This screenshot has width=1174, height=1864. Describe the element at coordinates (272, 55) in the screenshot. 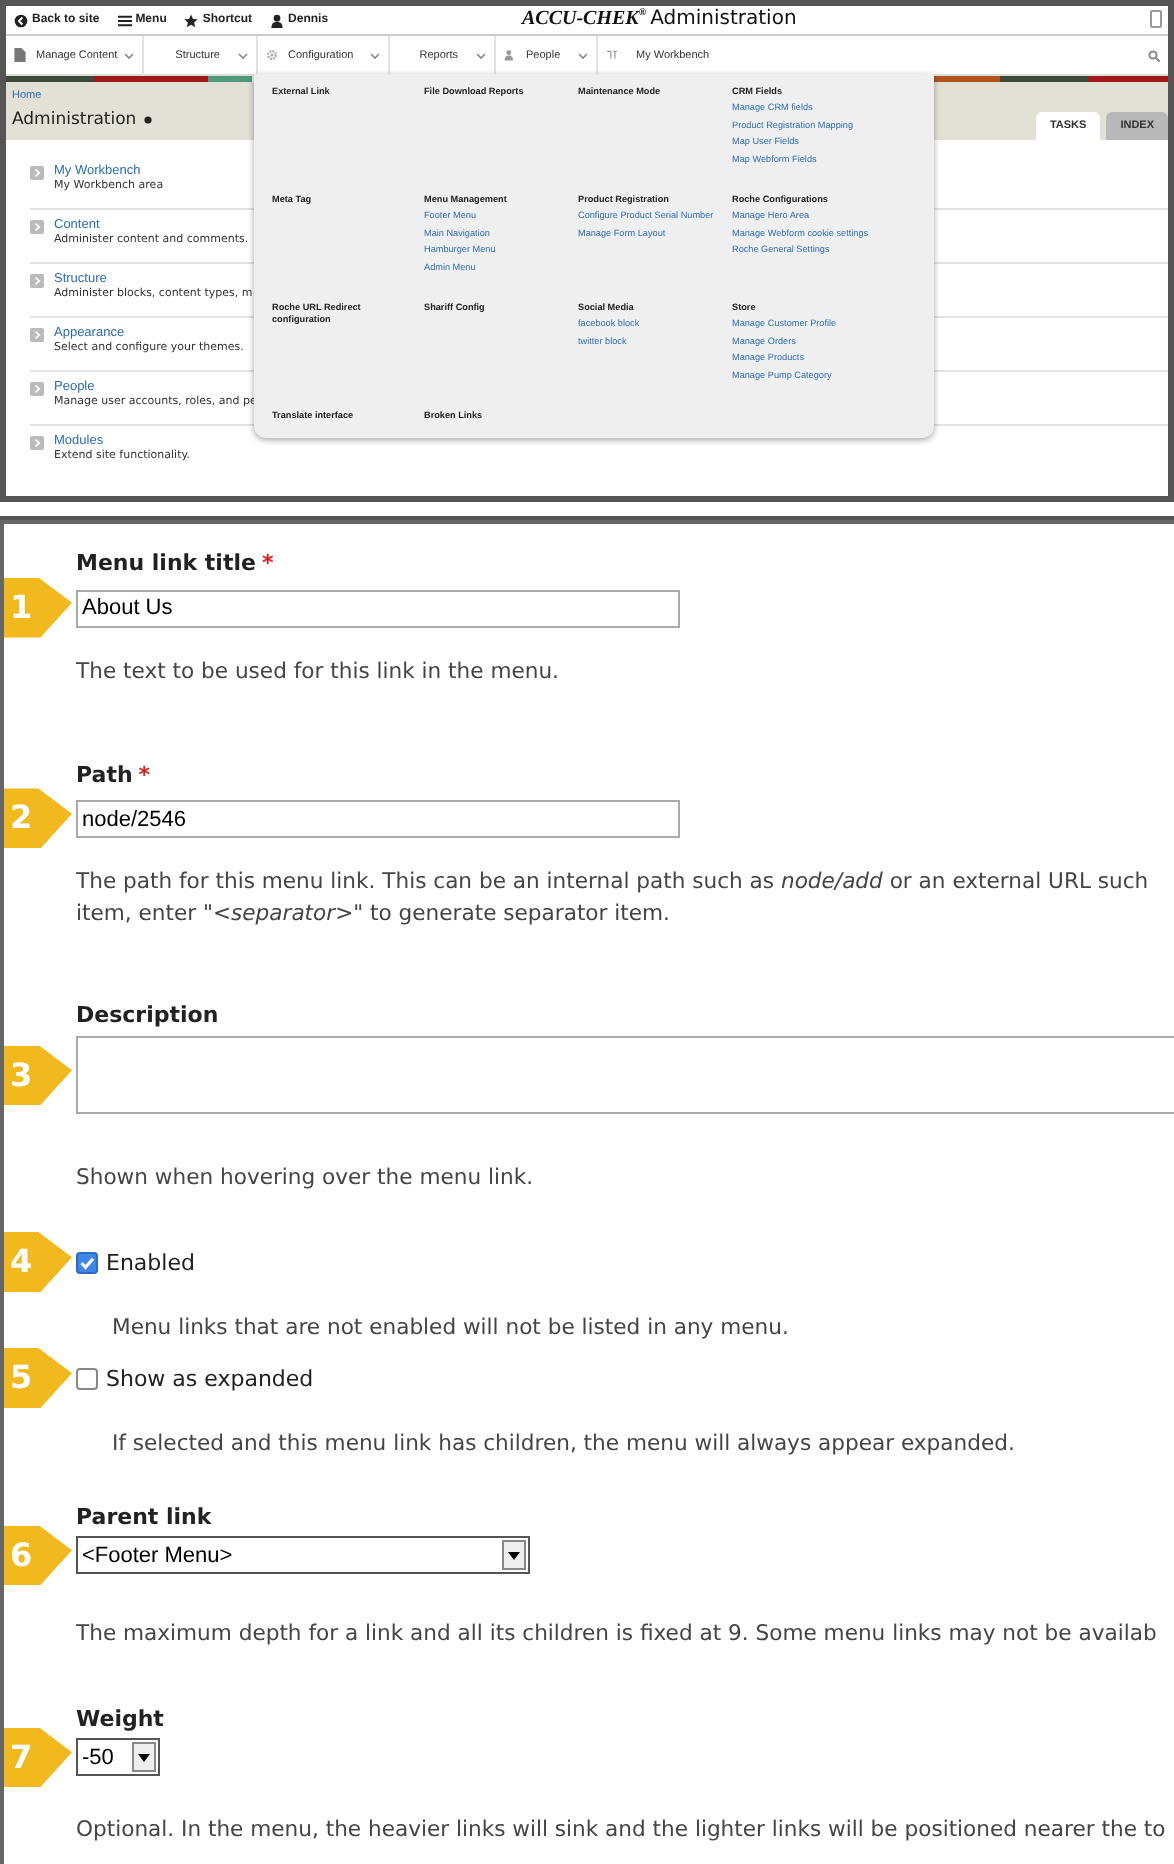

I see `gear-icon` at that location.